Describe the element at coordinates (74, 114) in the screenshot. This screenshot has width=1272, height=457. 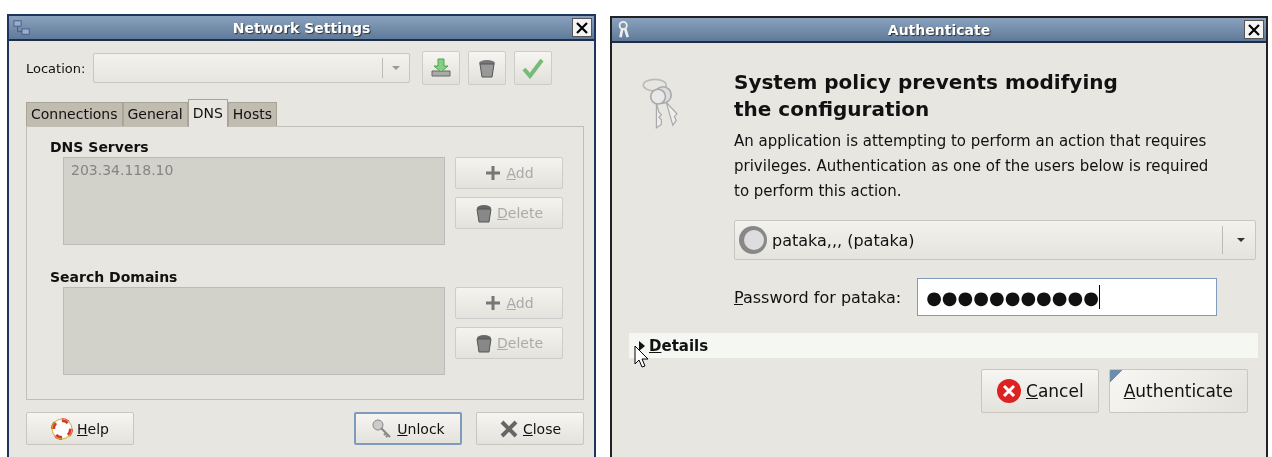
I see `tab: Connections` at that location.